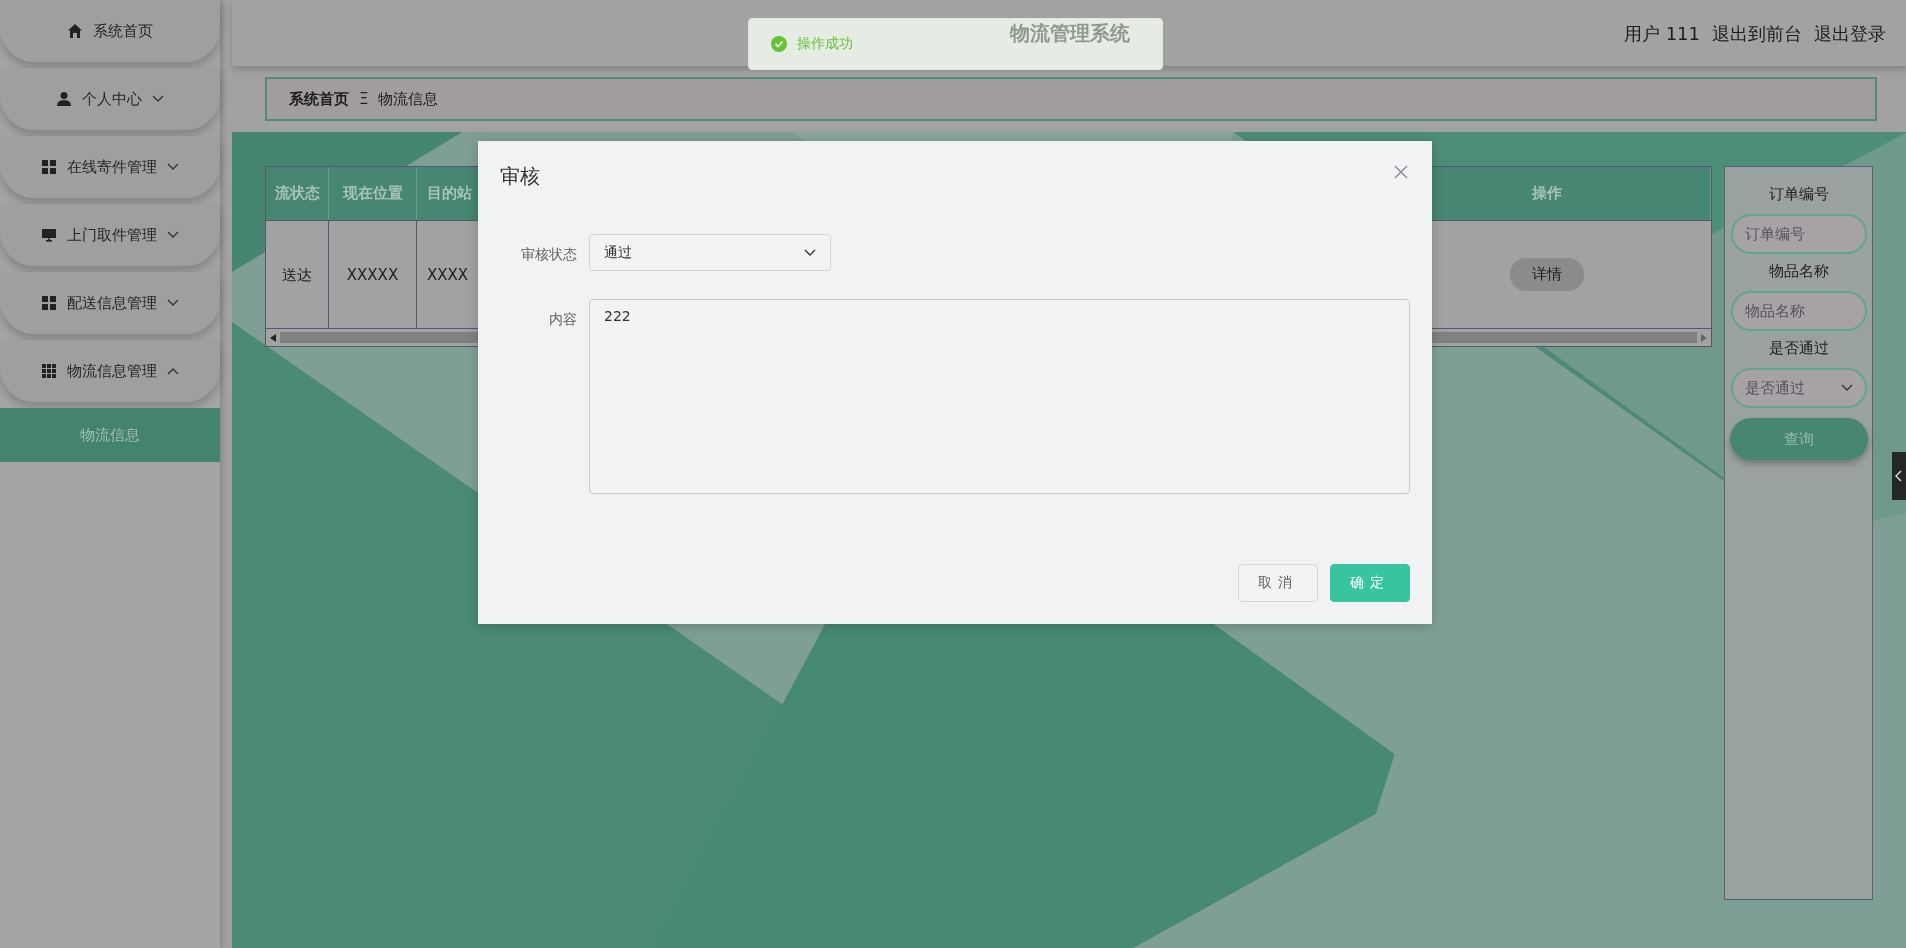 The width and height of the screenshot is (1906, 948). Describe the element at coordinates (1757, 34) in the screenshot. I see `header-link: 退出到前台` at that location.